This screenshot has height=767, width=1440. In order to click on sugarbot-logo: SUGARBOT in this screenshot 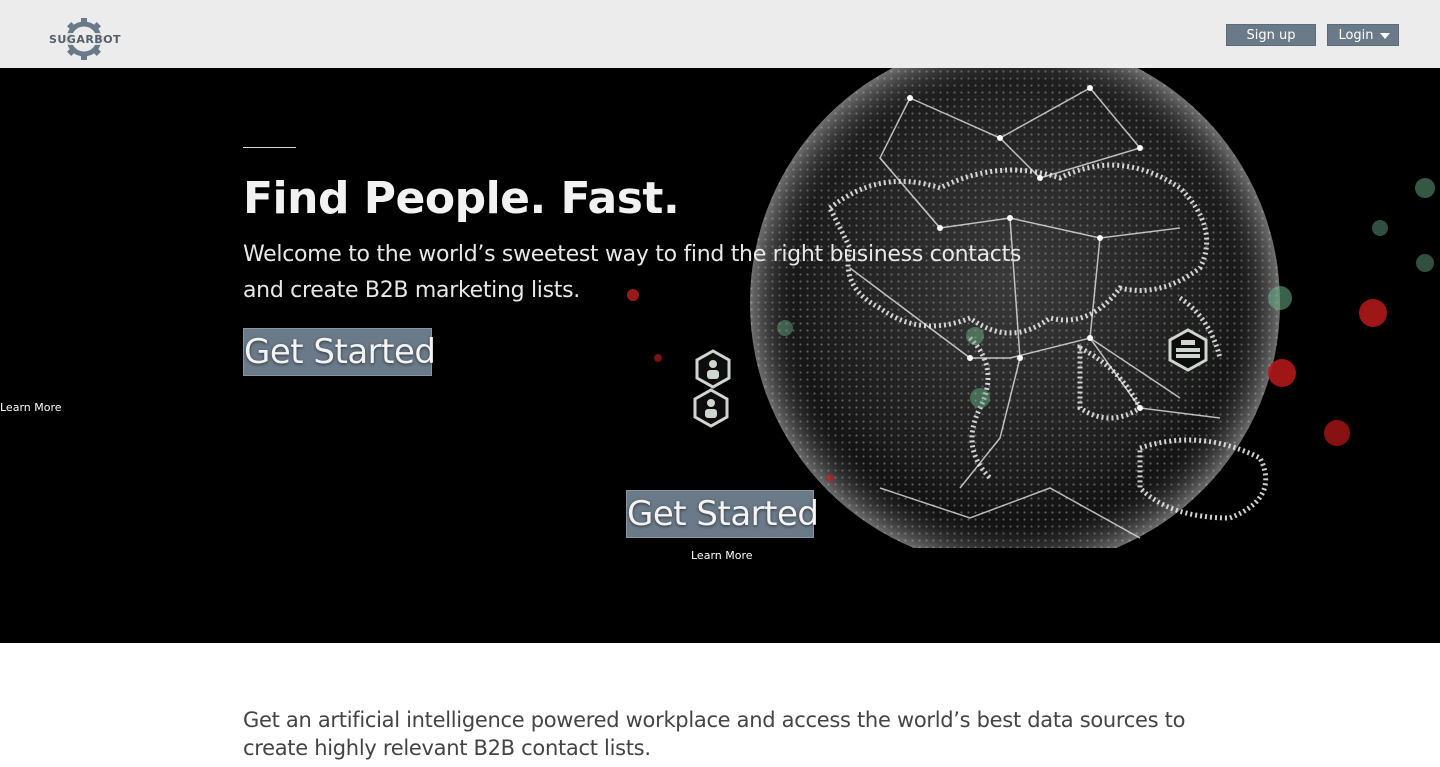, I will do `click(85, 39)`.